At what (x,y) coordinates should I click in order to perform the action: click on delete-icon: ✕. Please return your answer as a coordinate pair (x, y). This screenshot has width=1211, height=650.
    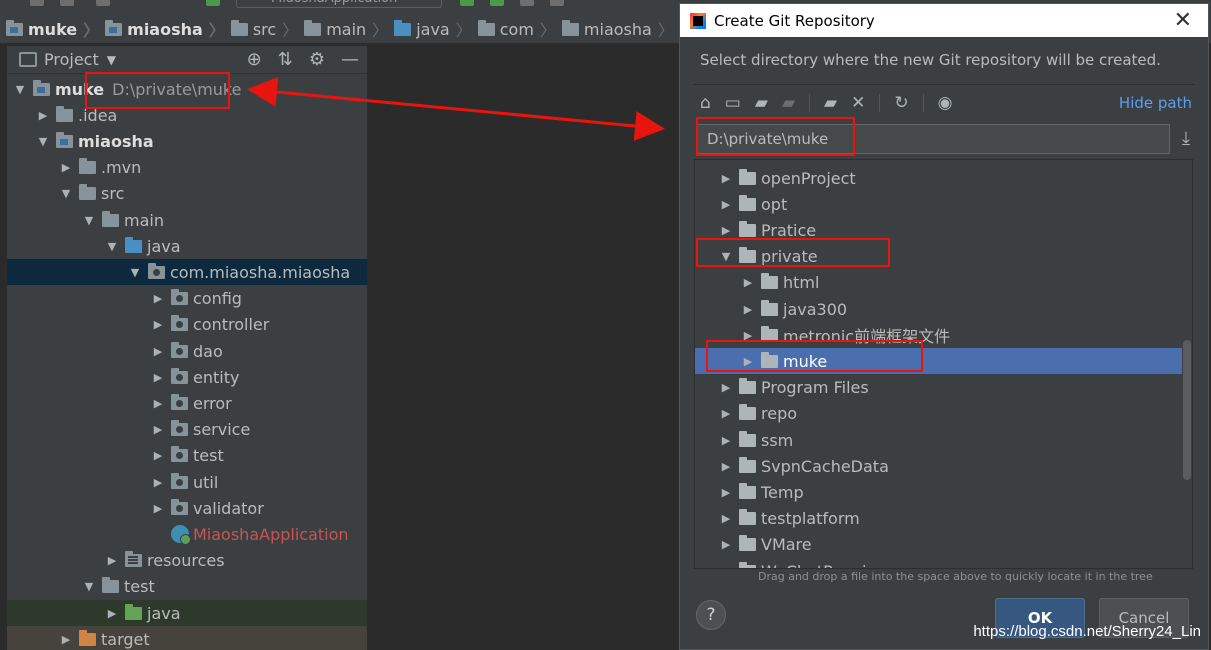
    Looking at the image, I should click on (858, 103).